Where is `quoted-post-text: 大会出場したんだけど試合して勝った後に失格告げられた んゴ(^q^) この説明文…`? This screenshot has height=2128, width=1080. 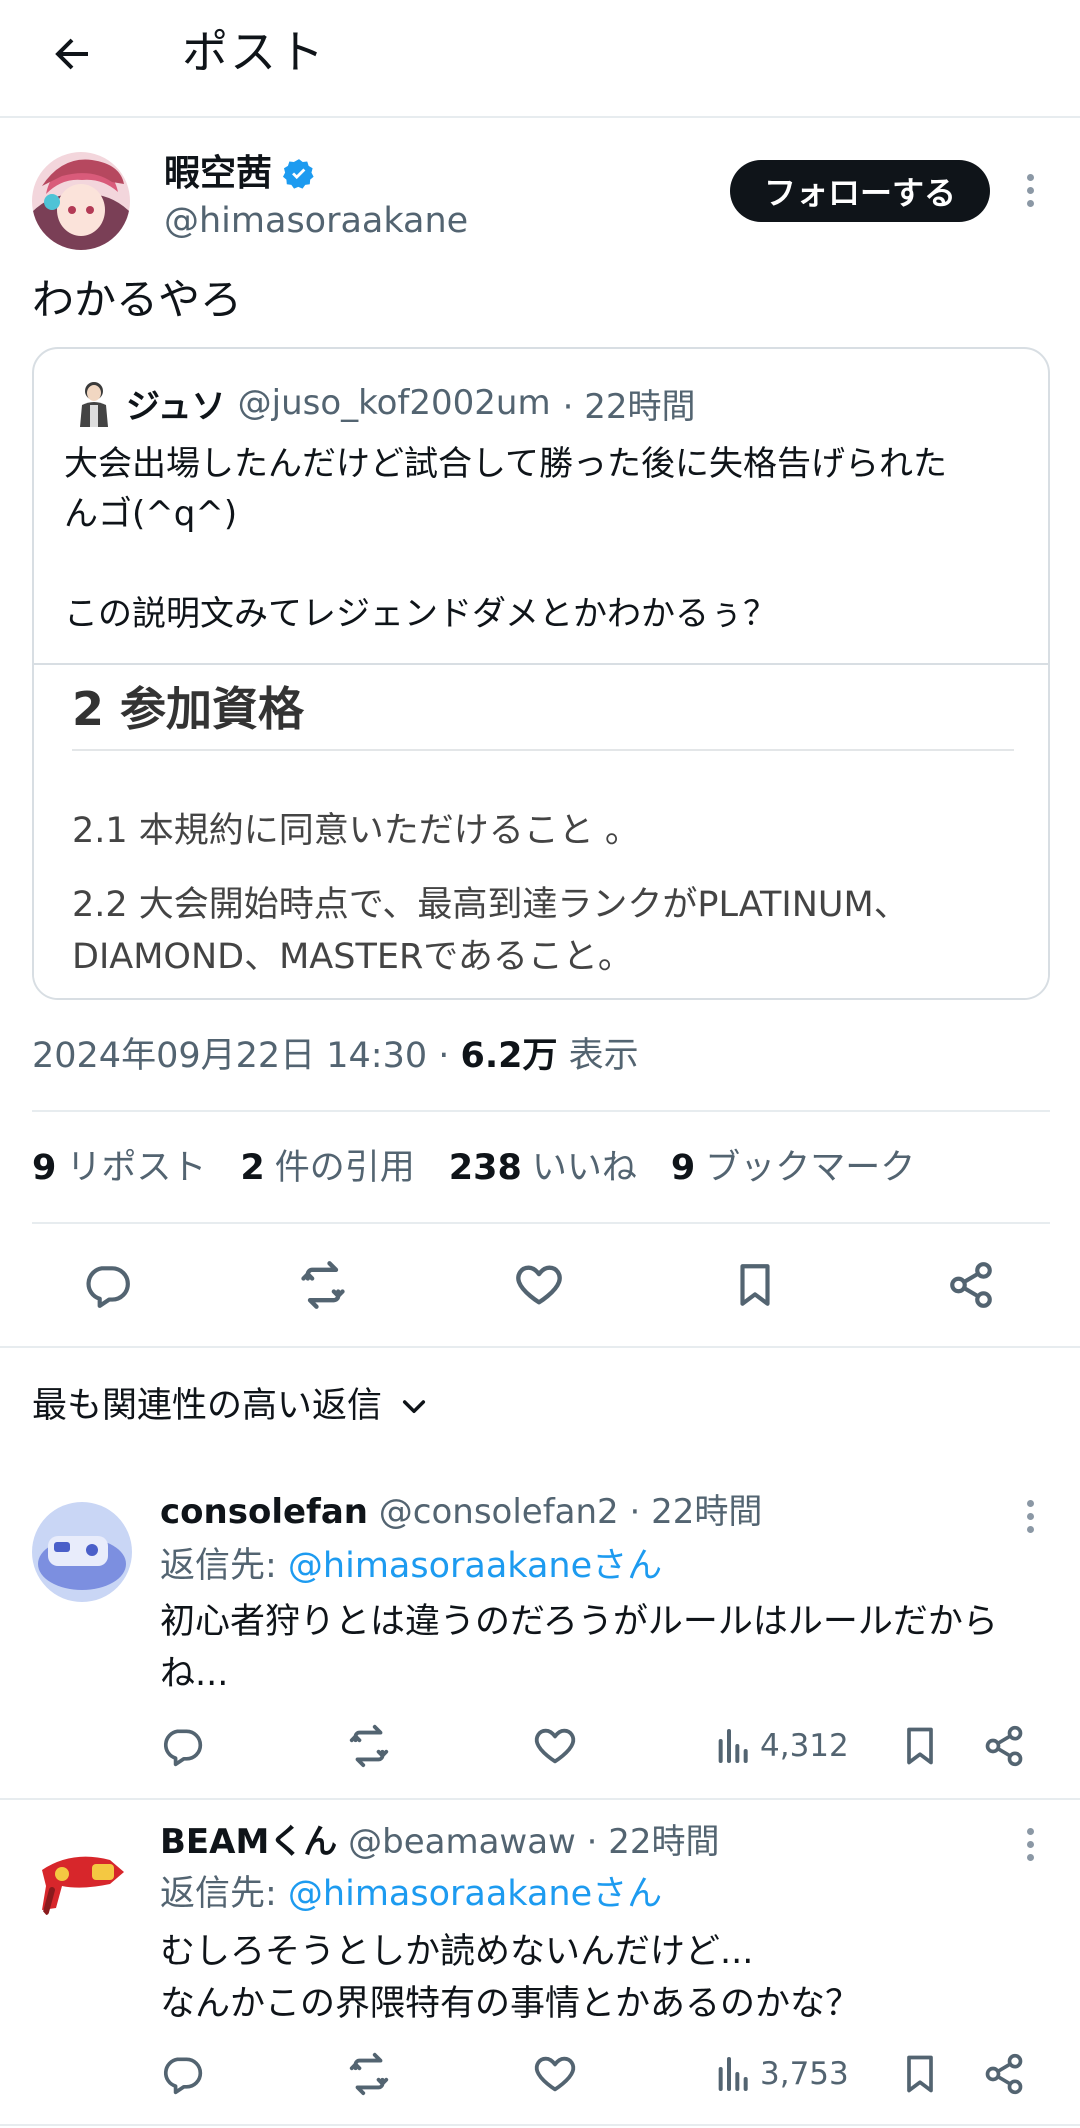
quoted-post-text: 大会出場したんだけど試合して勝った後に失格告げられた んゴ(^q^) この説明文… is located at coordinates (549, 539).